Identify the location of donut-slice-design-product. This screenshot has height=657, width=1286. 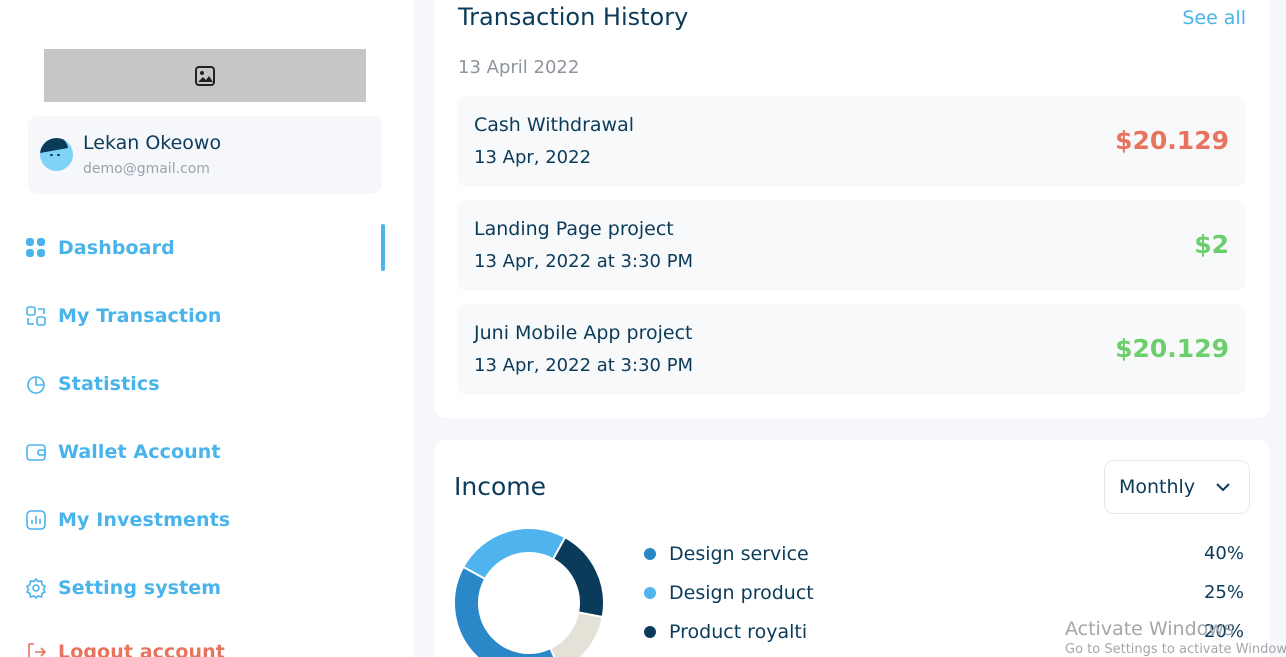
(514, 554).